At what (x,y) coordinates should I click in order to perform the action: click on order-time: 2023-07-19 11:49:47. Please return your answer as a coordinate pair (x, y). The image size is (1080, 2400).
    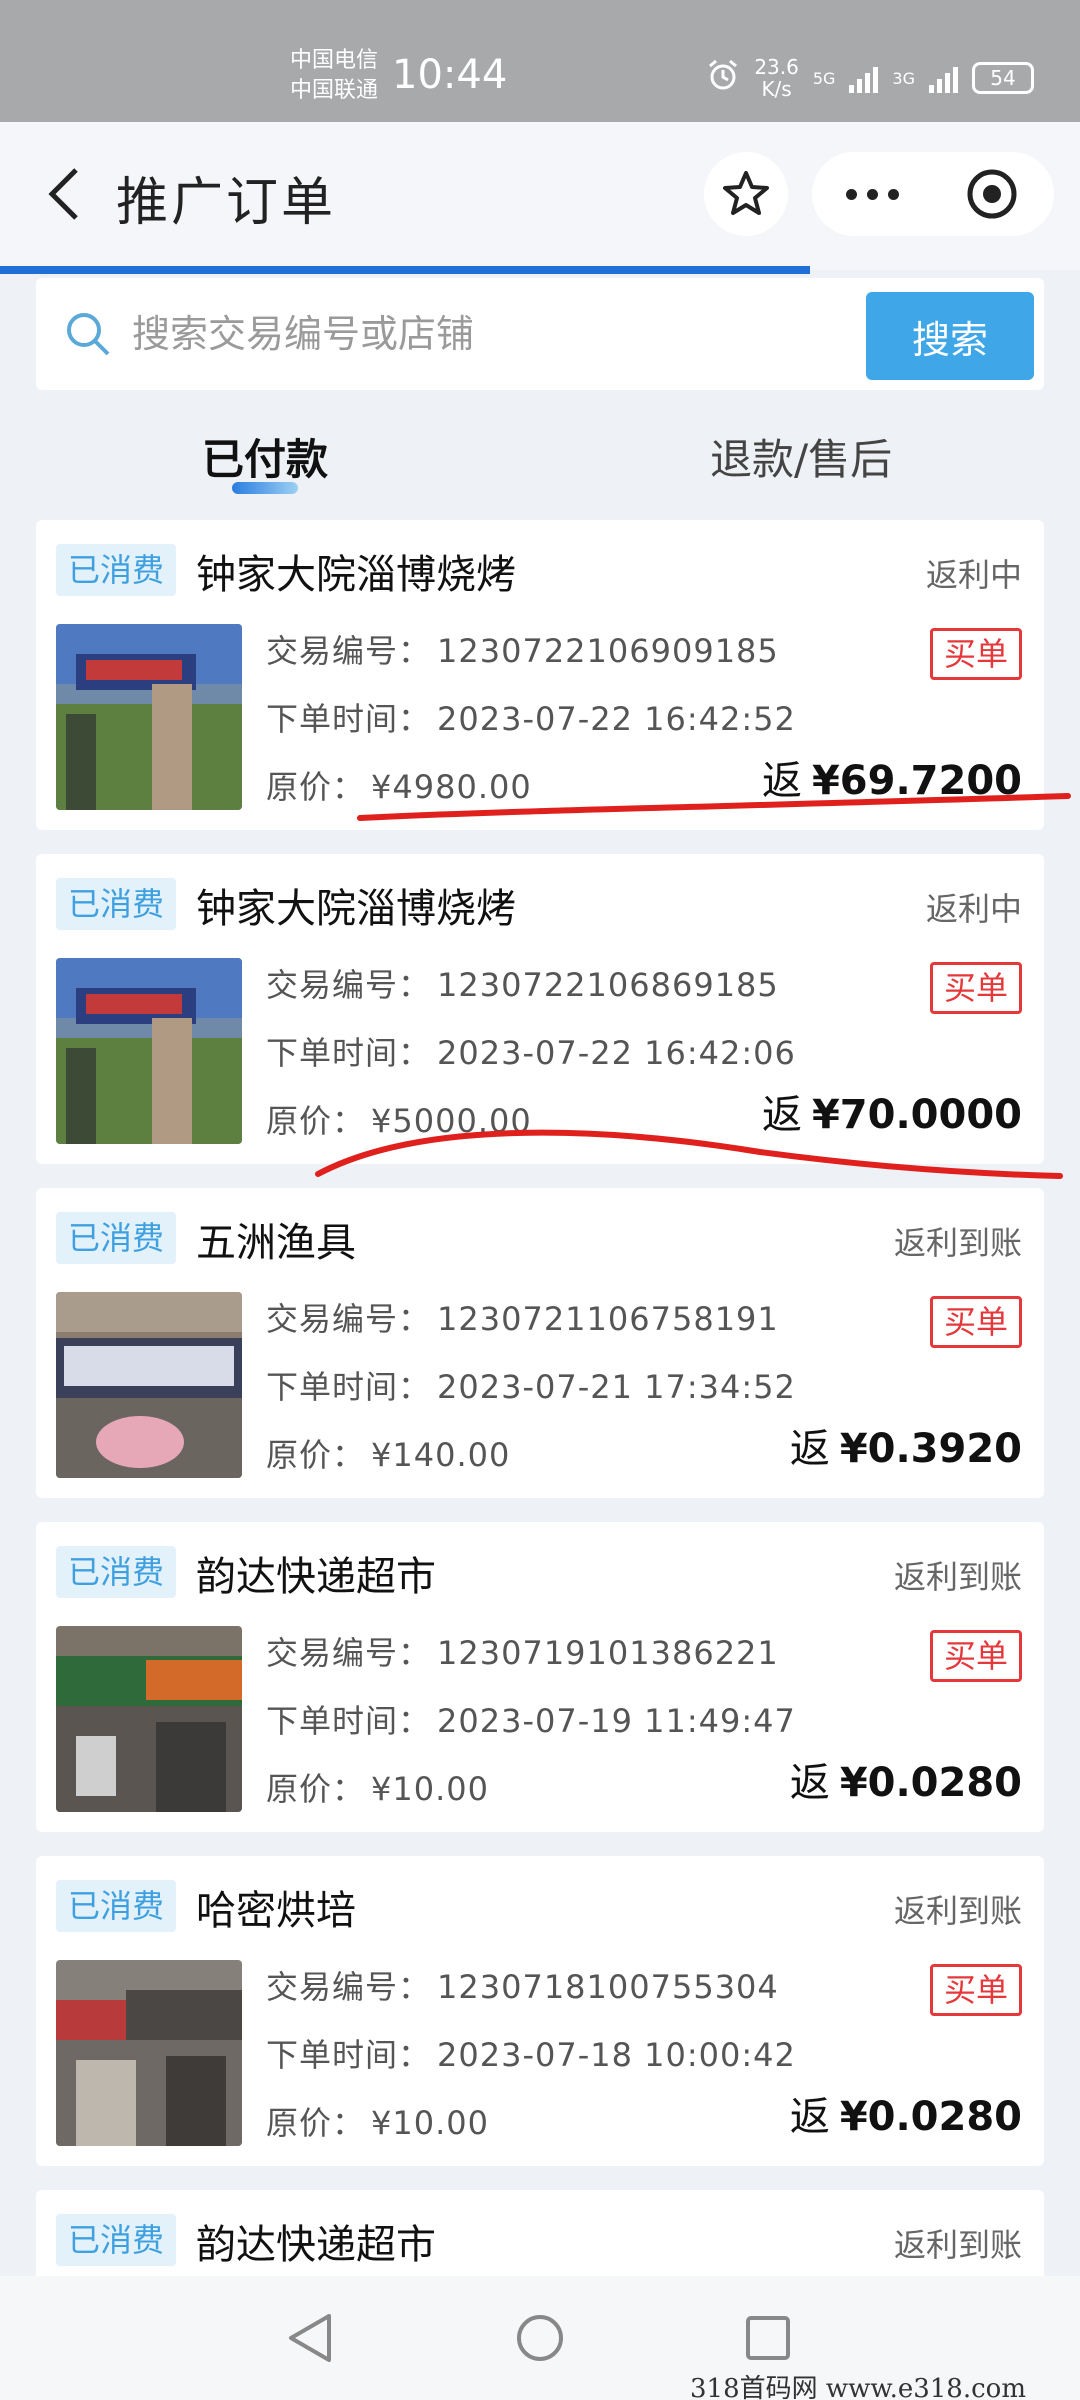
    Looking at the image, I should click on (616, 1721).